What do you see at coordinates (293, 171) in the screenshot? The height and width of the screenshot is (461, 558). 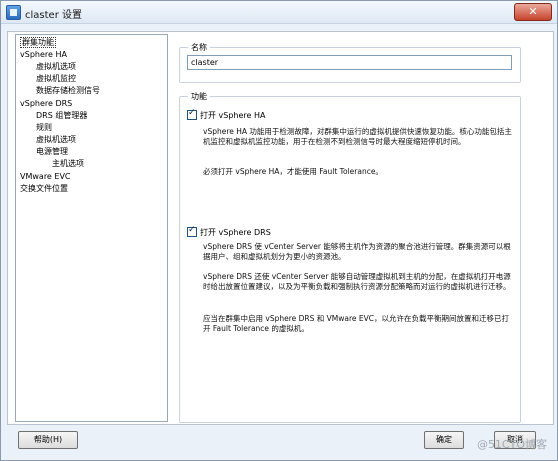 I see `ha-fault-tolerance-note: 必须打开 vSphere HA，才能使用 Fault Tolerance。` at bounding box center [293, 171].